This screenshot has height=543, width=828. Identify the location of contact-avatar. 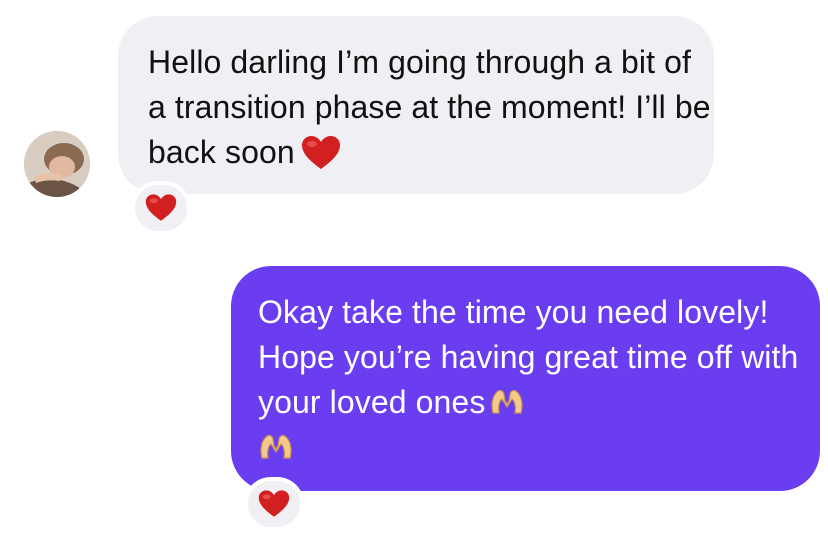
(57, 164).